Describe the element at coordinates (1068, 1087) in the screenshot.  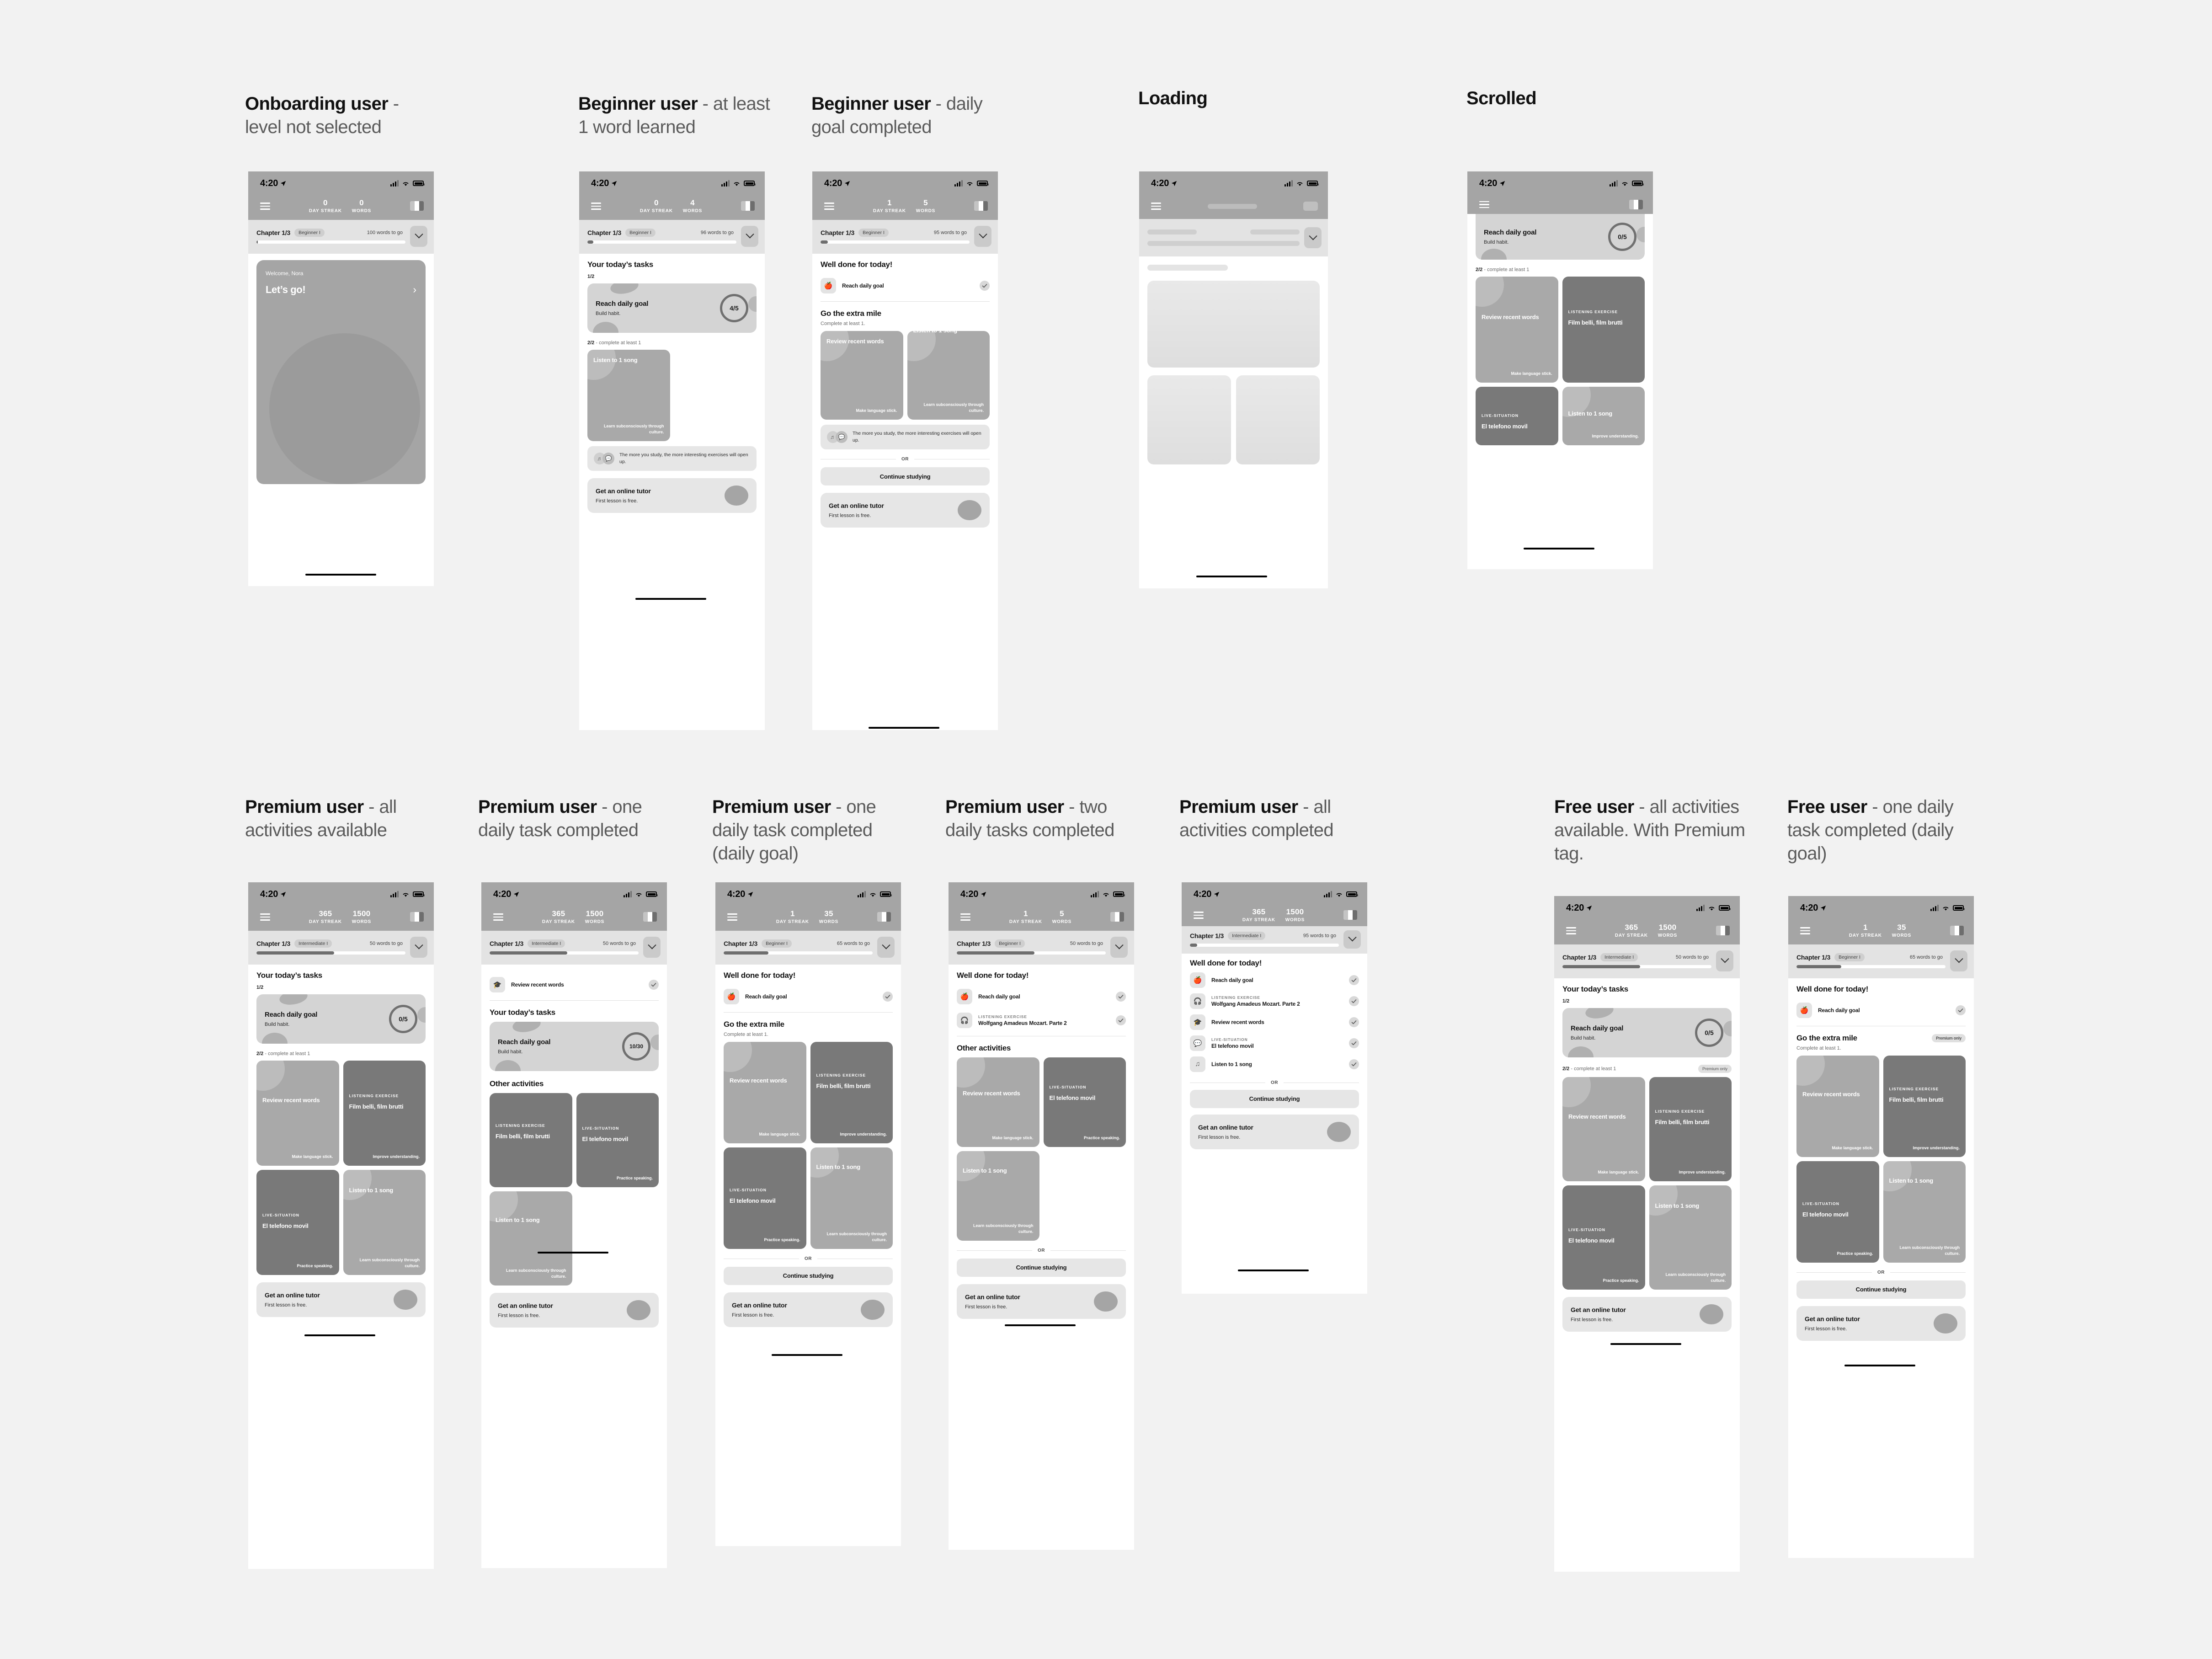
I see `activity-kicker: LIVE-SITUATION` at that location.